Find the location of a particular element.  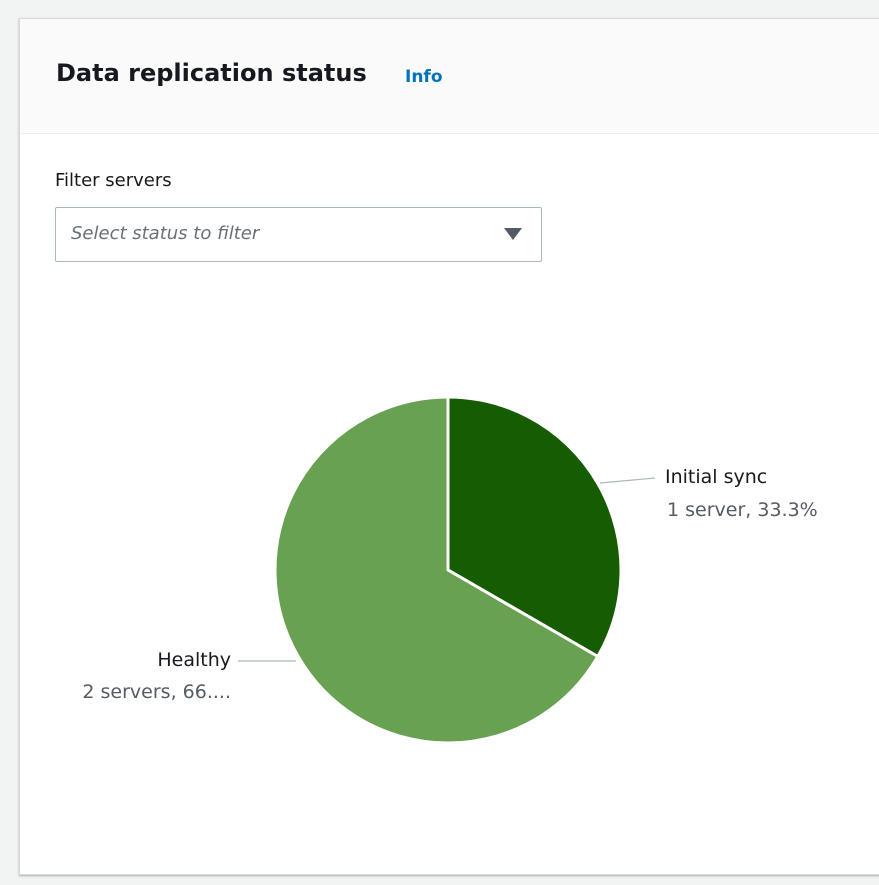

initial-sync-label: Initial sync is located at coordinates (716, 477).